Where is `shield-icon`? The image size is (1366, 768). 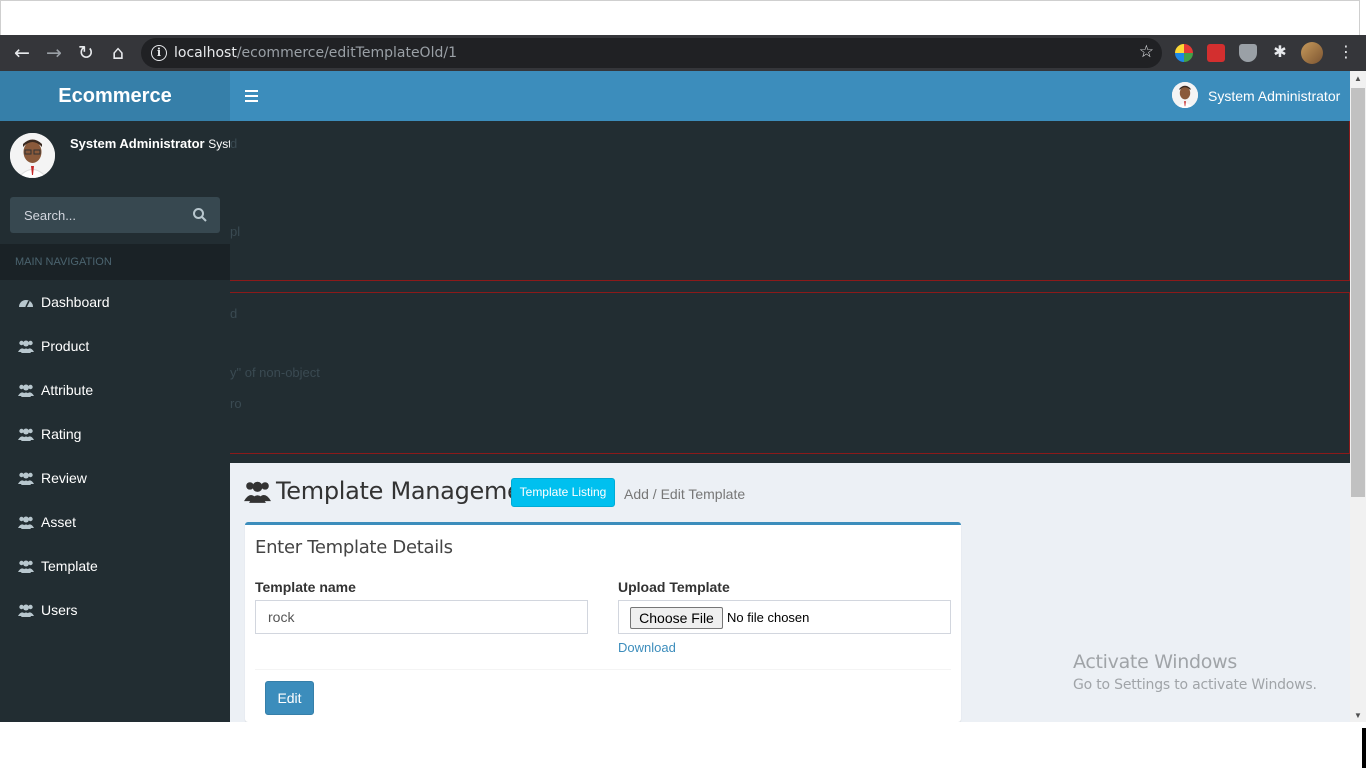 shield-icon is located at coordinates (1248, 53).